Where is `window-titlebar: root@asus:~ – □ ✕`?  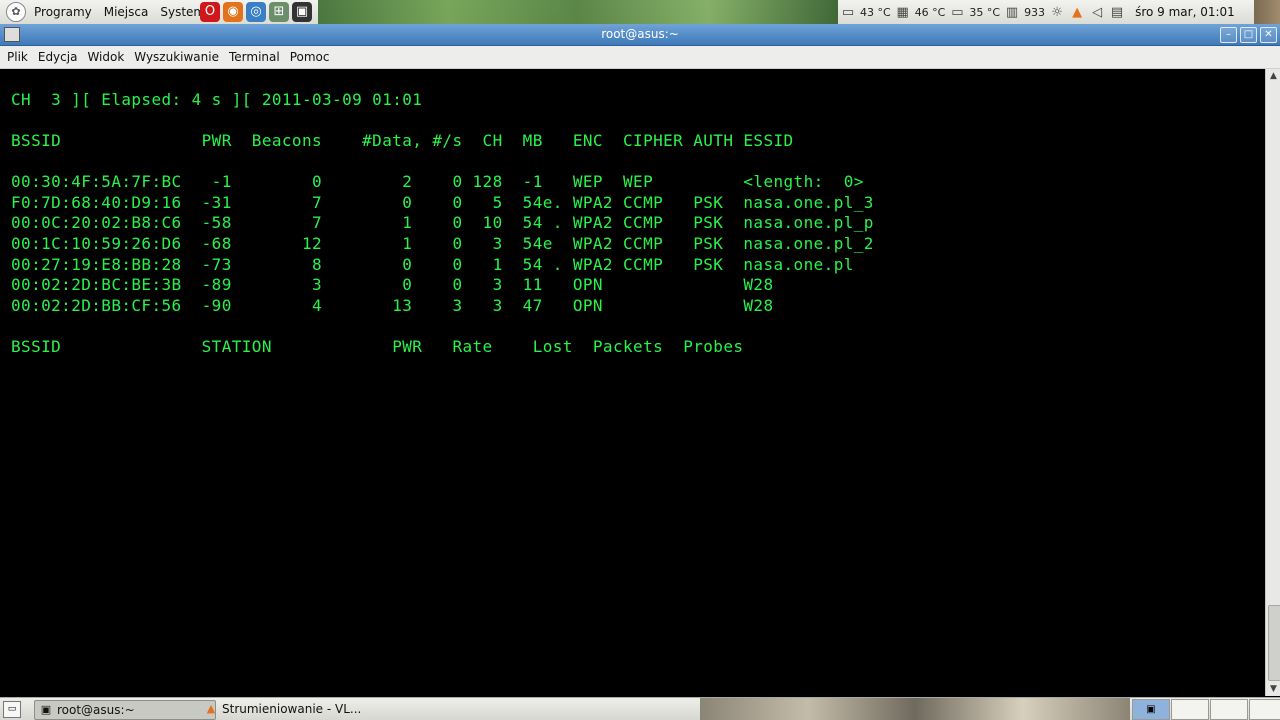
window-titlebar: root@asus:~ – □ ✕ is located at coordinates (640, 35).